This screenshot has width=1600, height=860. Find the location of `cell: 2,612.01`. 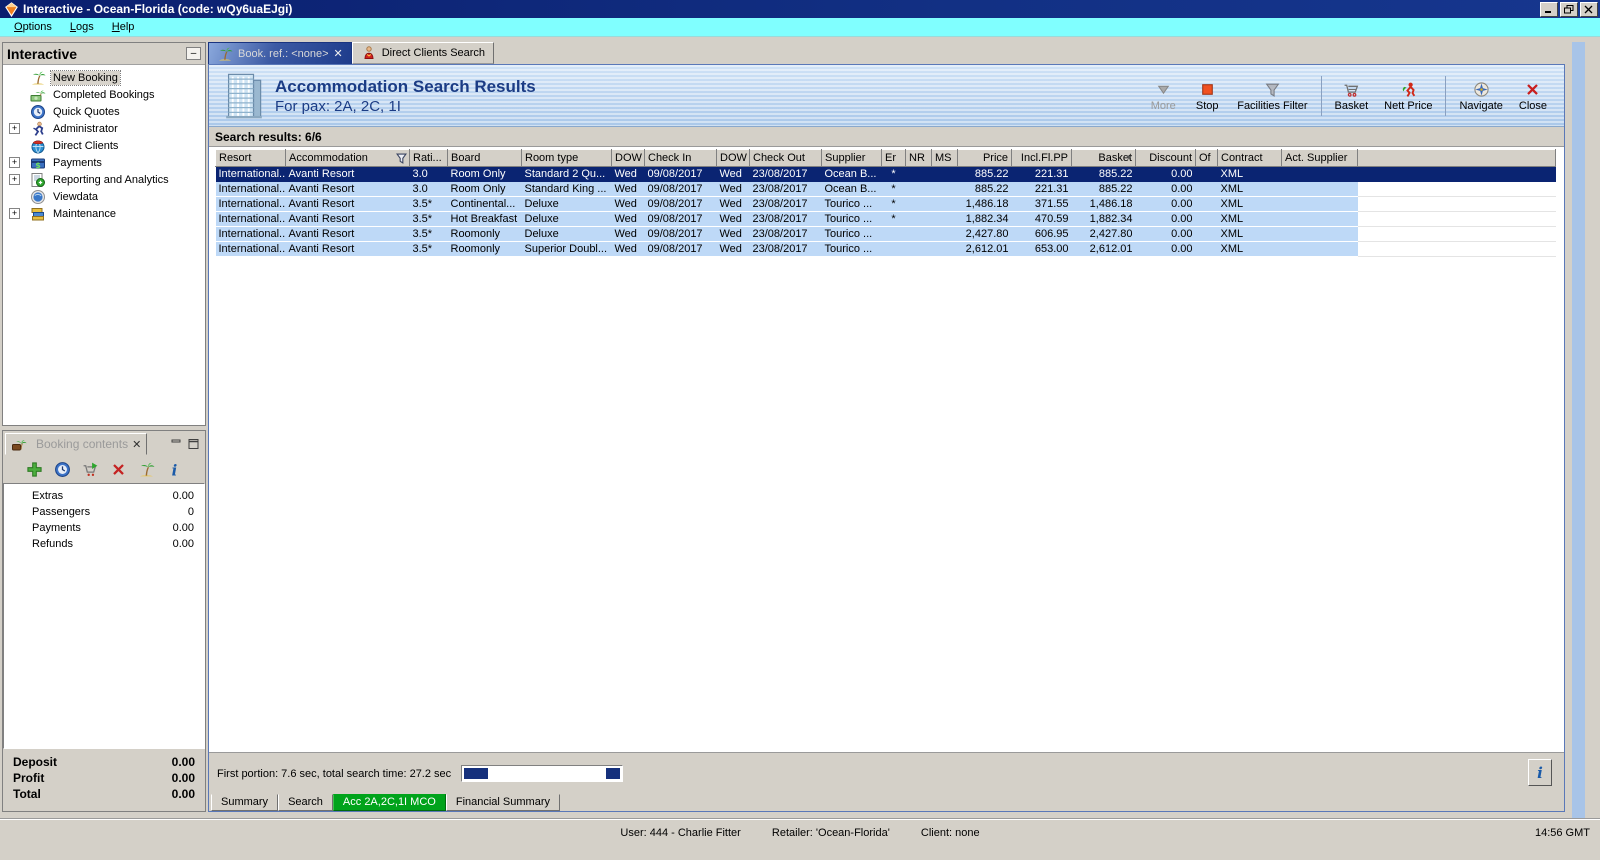

cell: 2,612.01 is located at coordinates (984, 249).